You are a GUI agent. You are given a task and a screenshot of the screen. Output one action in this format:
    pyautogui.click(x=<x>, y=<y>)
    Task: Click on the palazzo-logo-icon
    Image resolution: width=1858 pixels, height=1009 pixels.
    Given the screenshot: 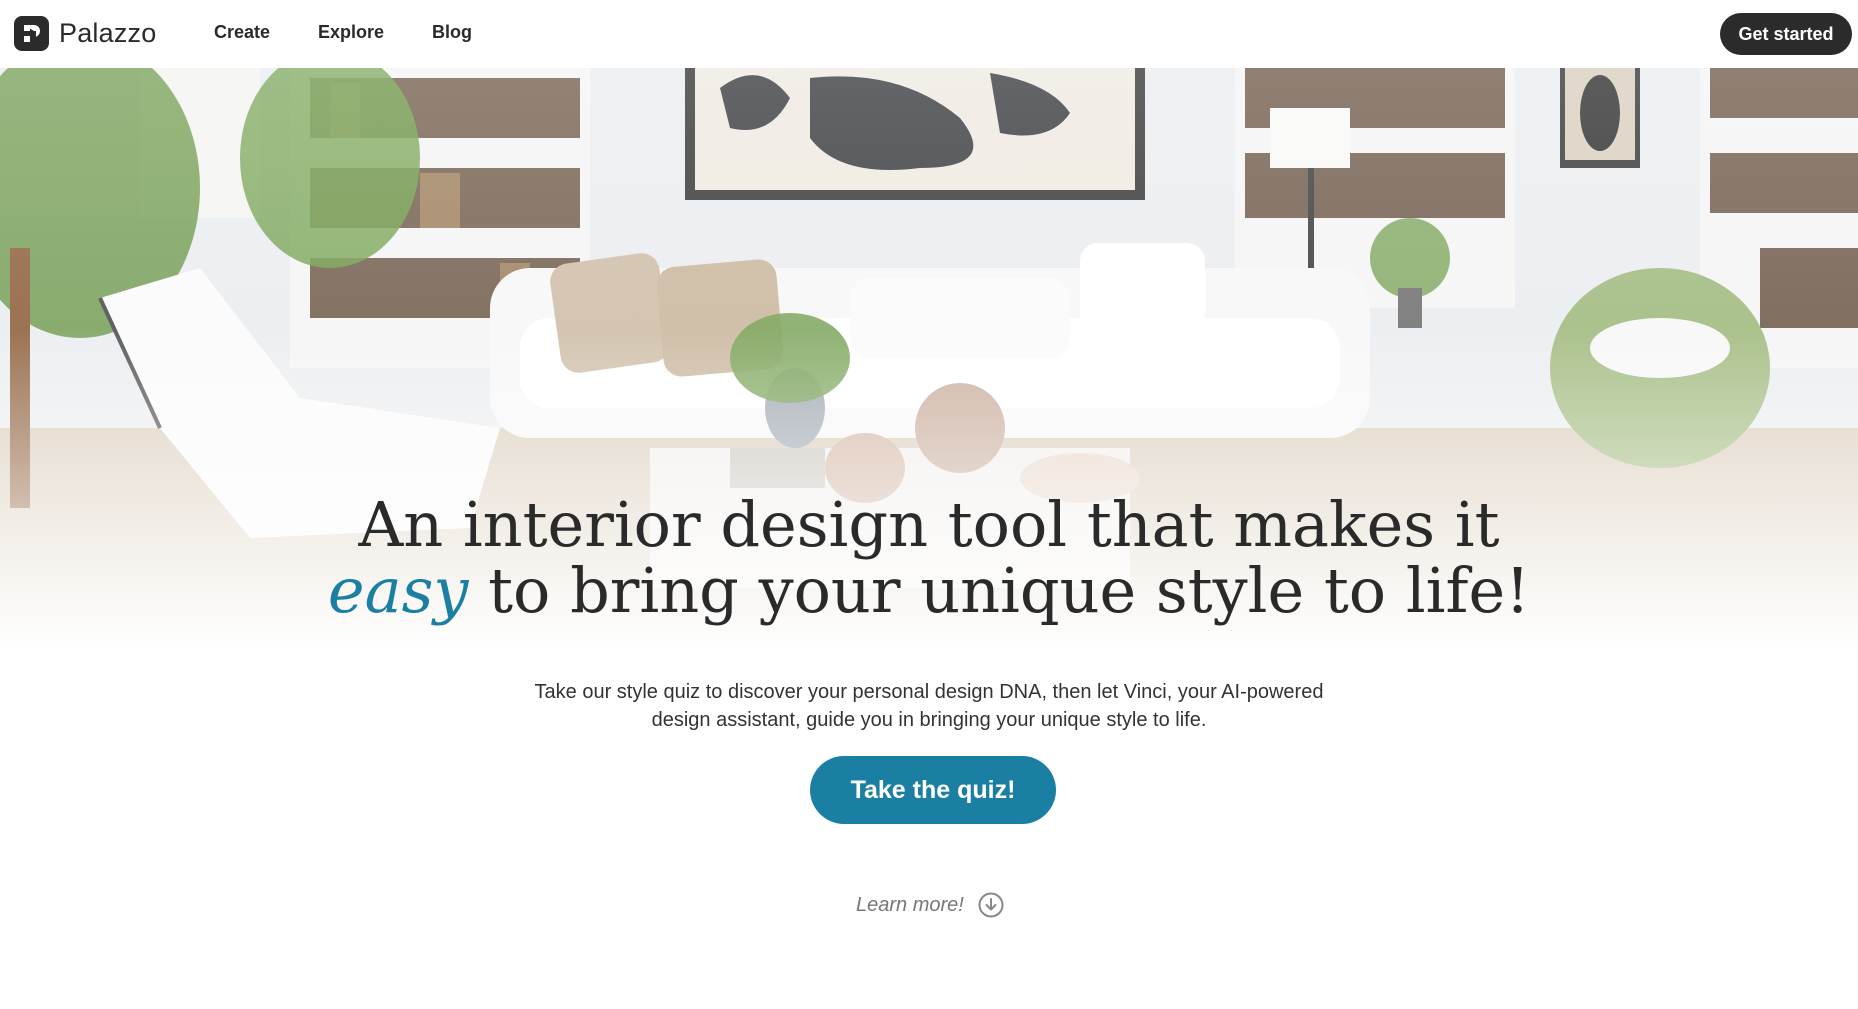 What is the action you would take?
    pyautogui.click(x=31, y=33)
    